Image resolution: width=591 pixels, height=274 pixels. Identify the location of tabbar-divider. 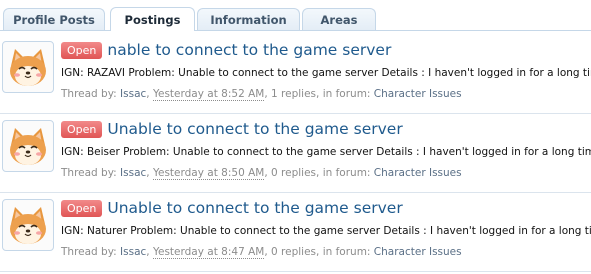
(295, 30).